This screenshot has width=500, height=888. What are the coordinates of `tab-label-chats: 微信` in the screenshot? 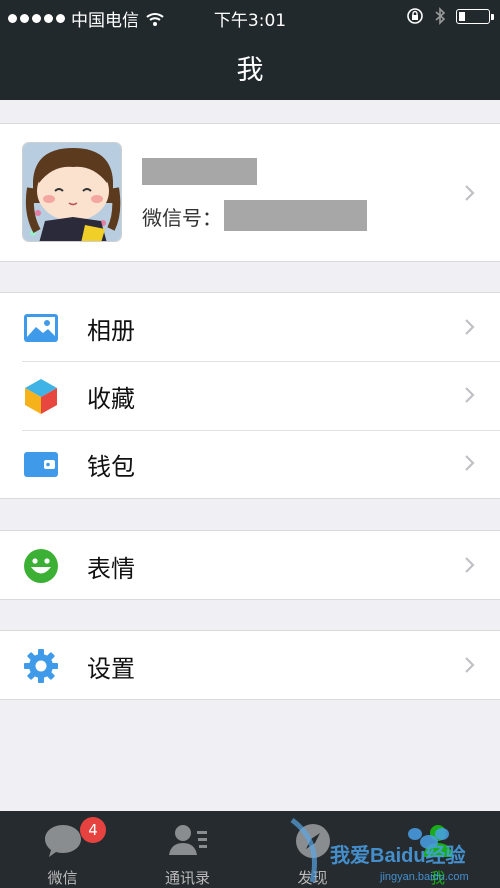 It's located at (62, 878).